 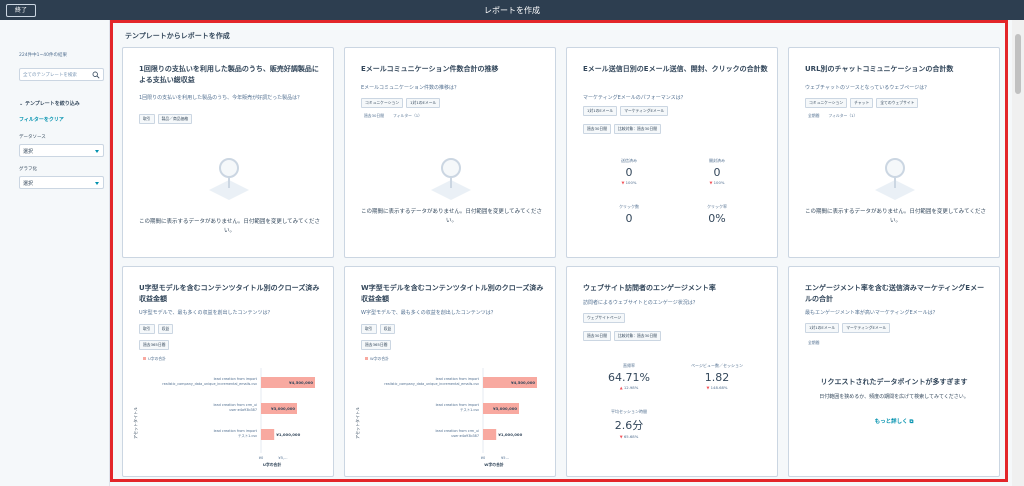 I want to click on metric-label: 平均セッション時間, so click(x=629, y=411).